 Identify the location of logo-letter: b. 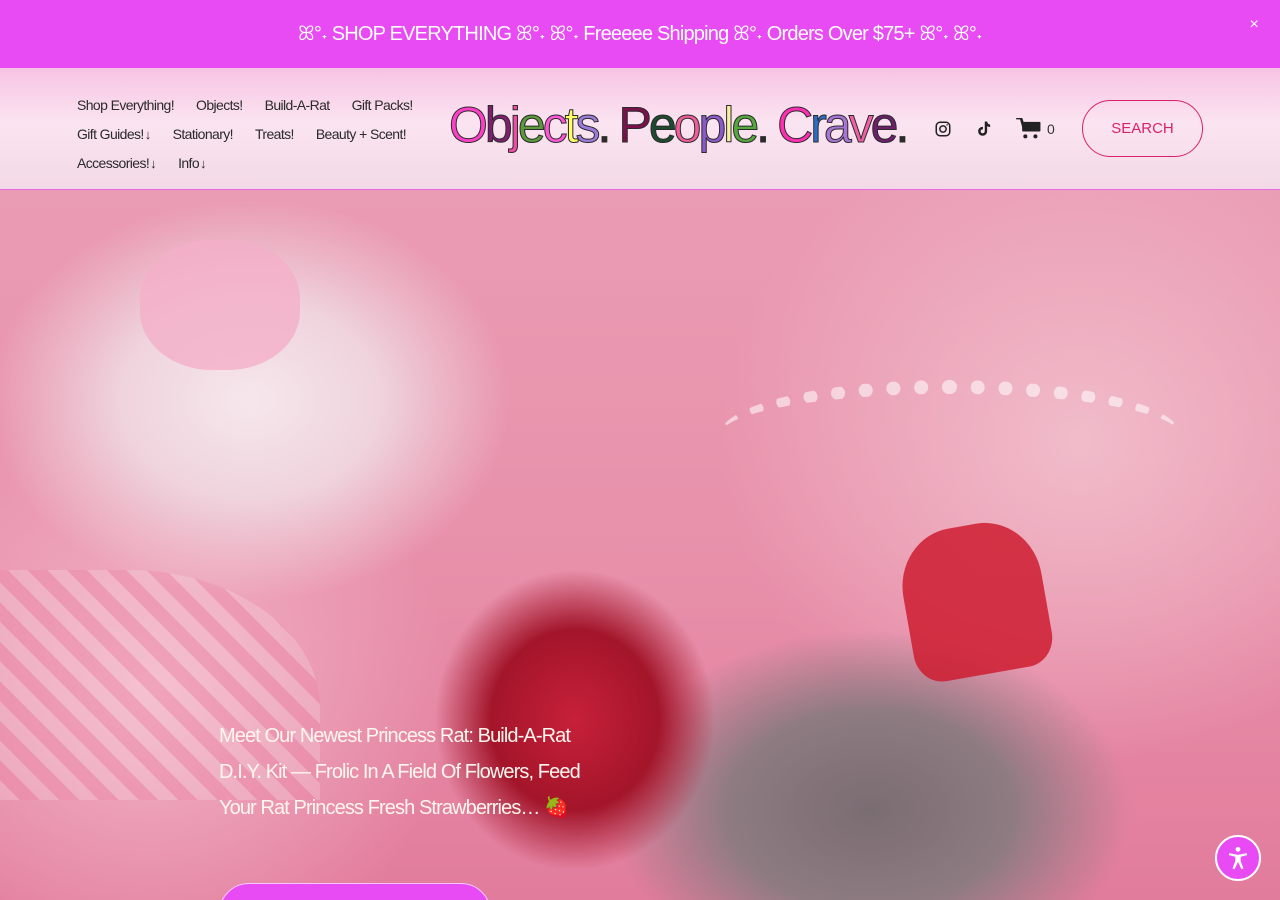
(498, 125).